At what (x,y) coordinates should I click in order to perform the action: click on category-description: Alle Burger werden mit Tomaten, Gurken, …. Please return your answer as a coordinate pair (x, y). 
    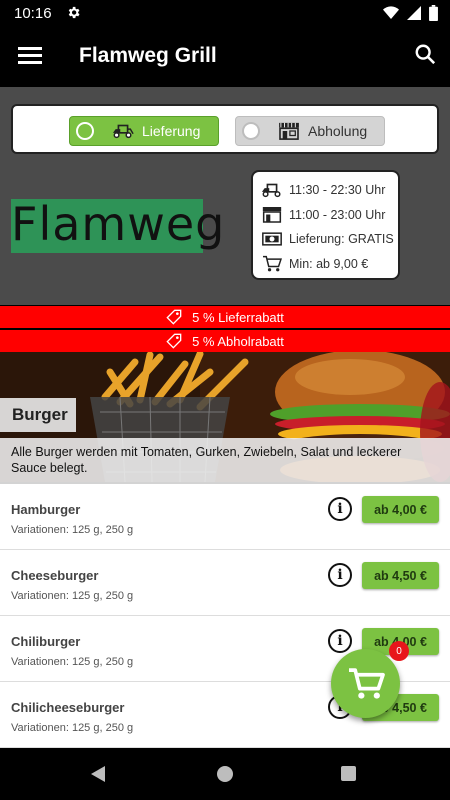
    Looking at the image, I should click on (225, 461).